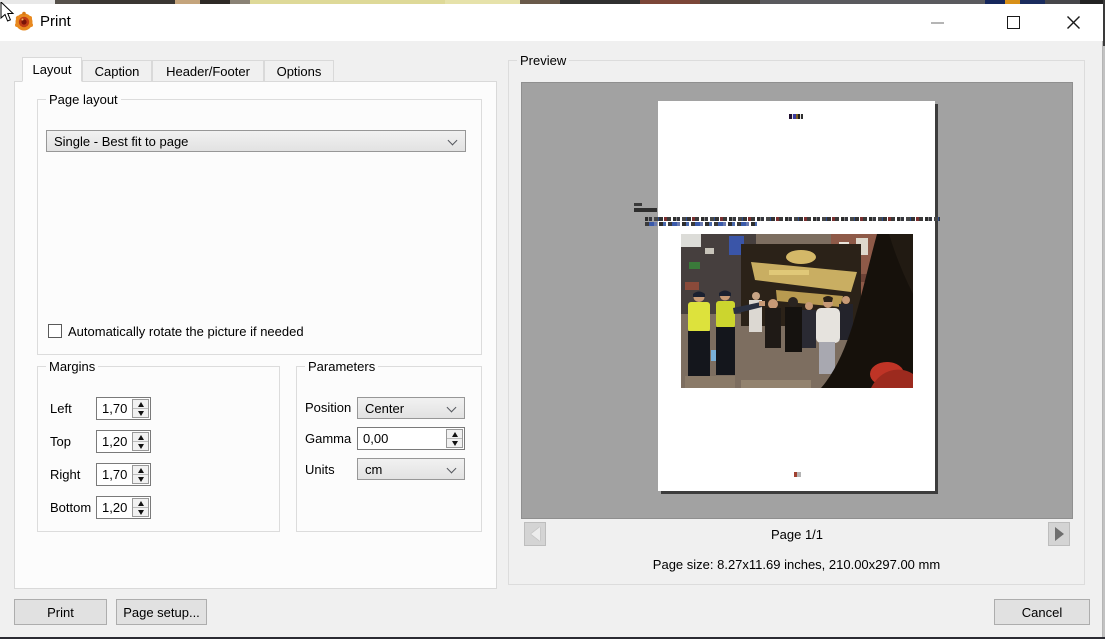 This screenshot has width=1105, height=639. What do you see at coordinates (55, 331) in the screenshot?
I see `auto-rotate-checkbox` at bounding box center [55, 331].